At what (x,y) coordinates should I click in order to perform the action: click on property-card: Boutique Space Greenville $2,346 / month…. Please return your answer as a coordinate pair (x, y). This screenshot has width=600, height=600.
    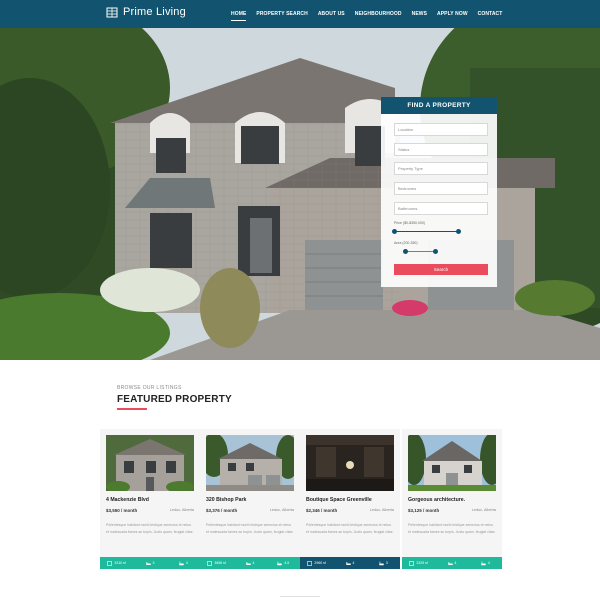
    Looking at the image, I should click on (350, 499).